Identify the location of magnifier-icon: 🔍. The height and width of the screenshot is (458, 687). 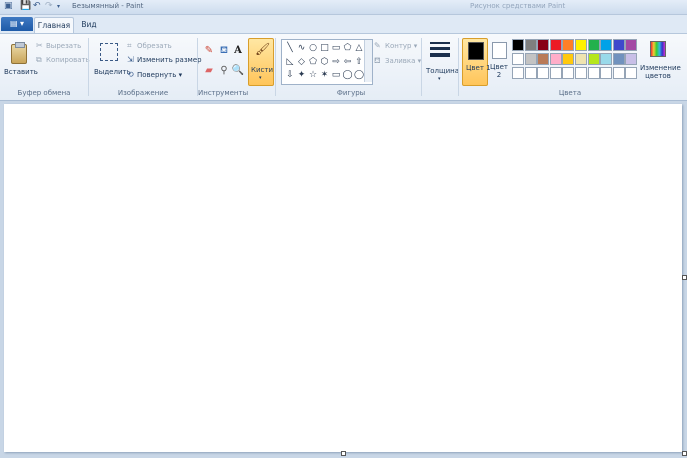
(238, 71).